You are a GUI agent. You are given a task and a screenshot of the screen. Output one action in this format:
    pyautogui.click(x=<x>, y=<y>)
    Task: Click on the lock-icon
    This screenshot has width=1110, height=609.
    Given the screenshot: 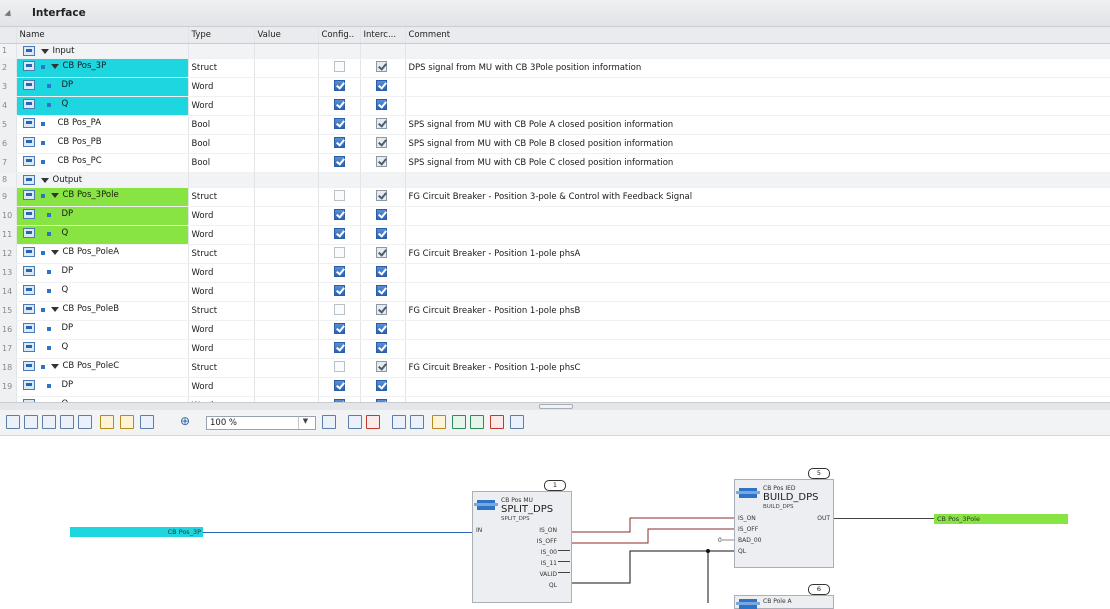 What is the action you would take?
    pyautogui.click(x=497, y=422)
    